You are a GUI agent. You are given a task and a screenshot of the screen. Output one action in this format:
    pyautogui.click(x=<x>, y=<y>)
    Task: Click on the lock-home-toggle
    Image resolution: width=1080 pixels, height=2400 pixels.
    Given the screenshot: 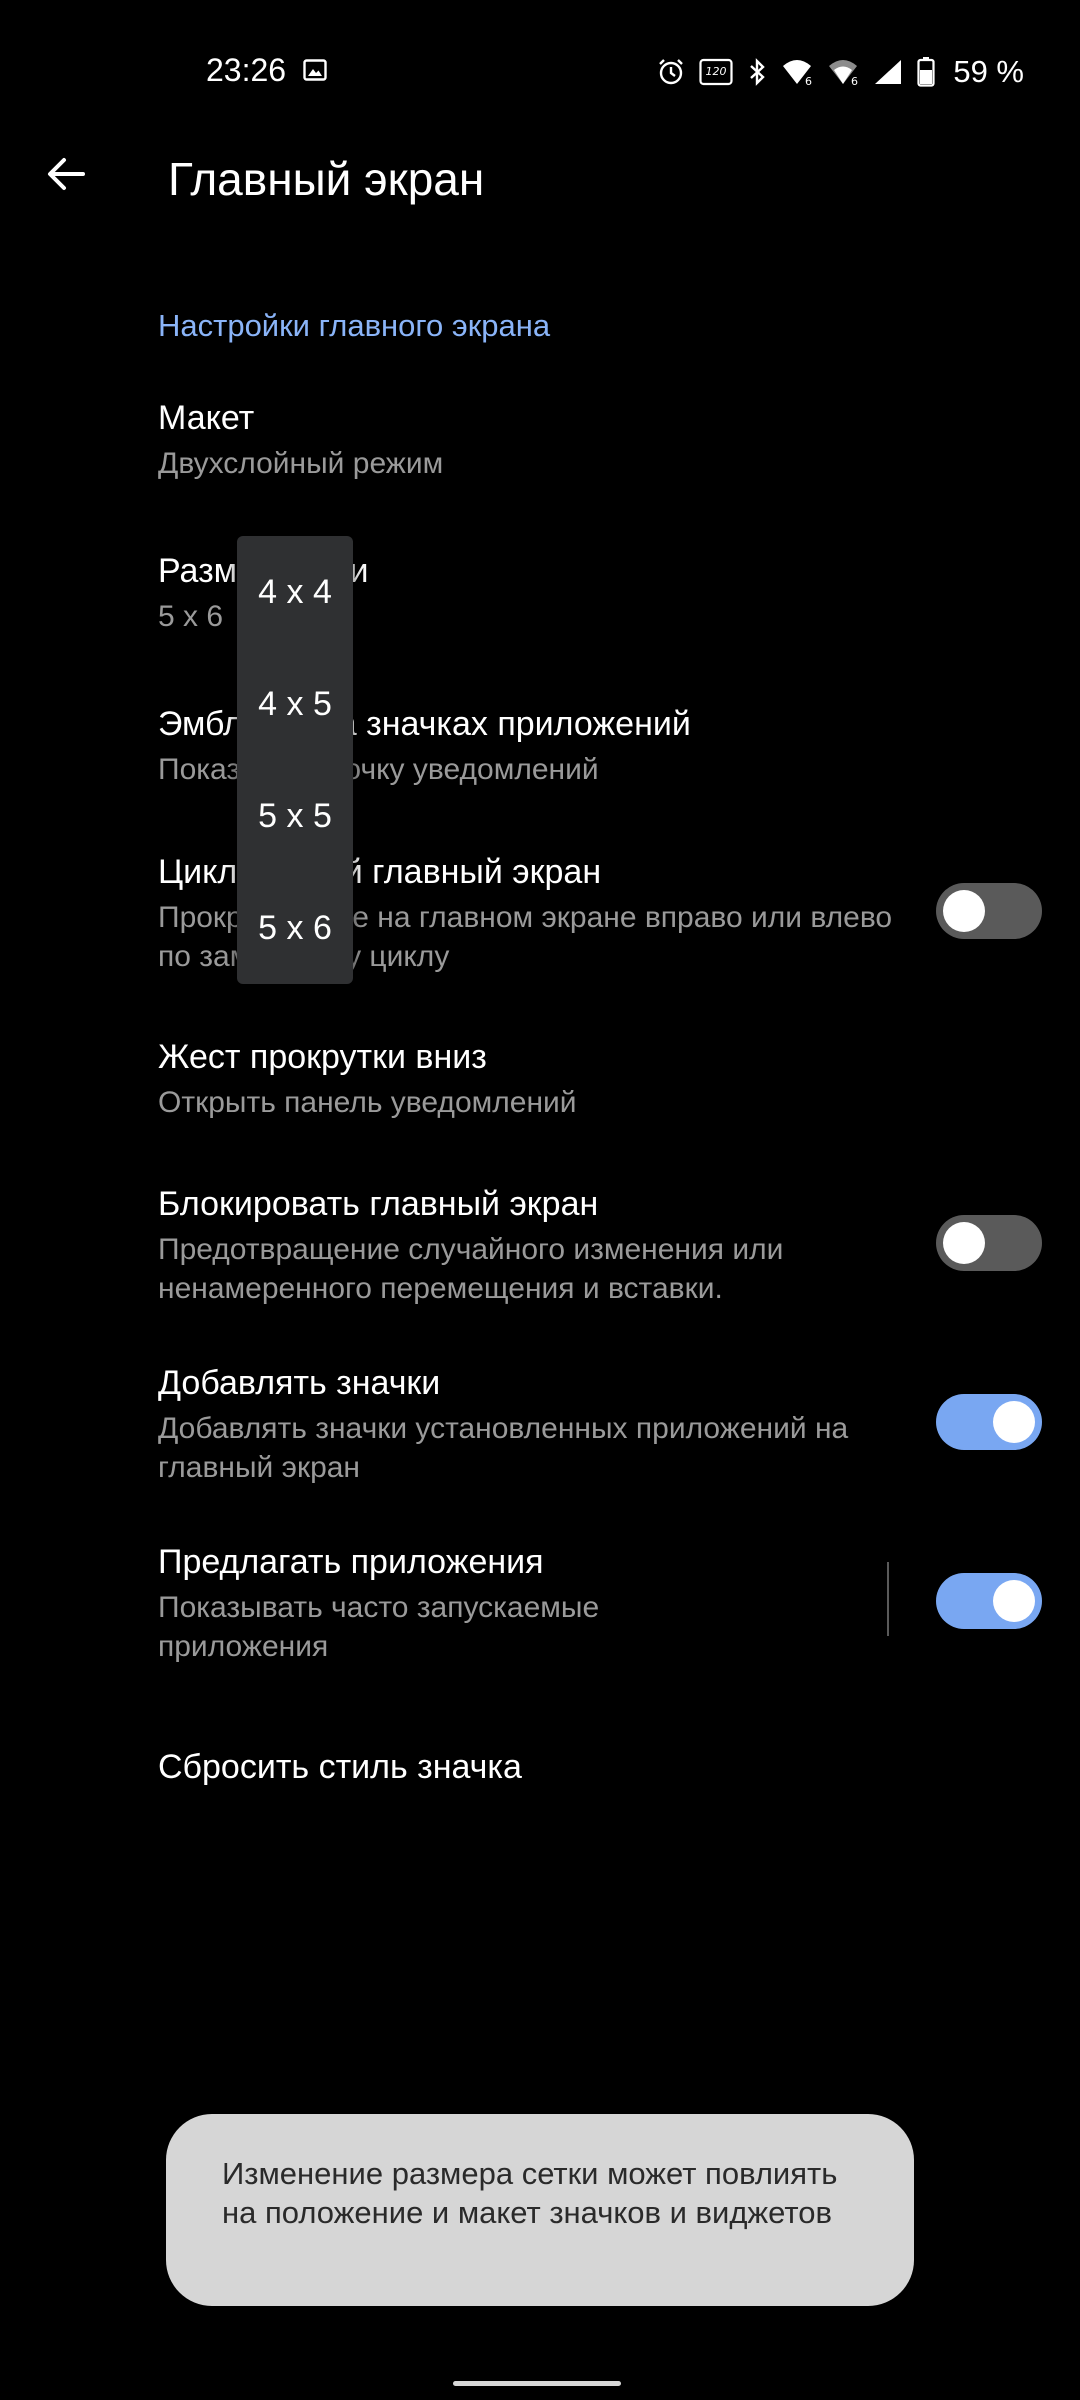 What is the action you would take?
    pyautogui.click(x=989, y=1243)
    